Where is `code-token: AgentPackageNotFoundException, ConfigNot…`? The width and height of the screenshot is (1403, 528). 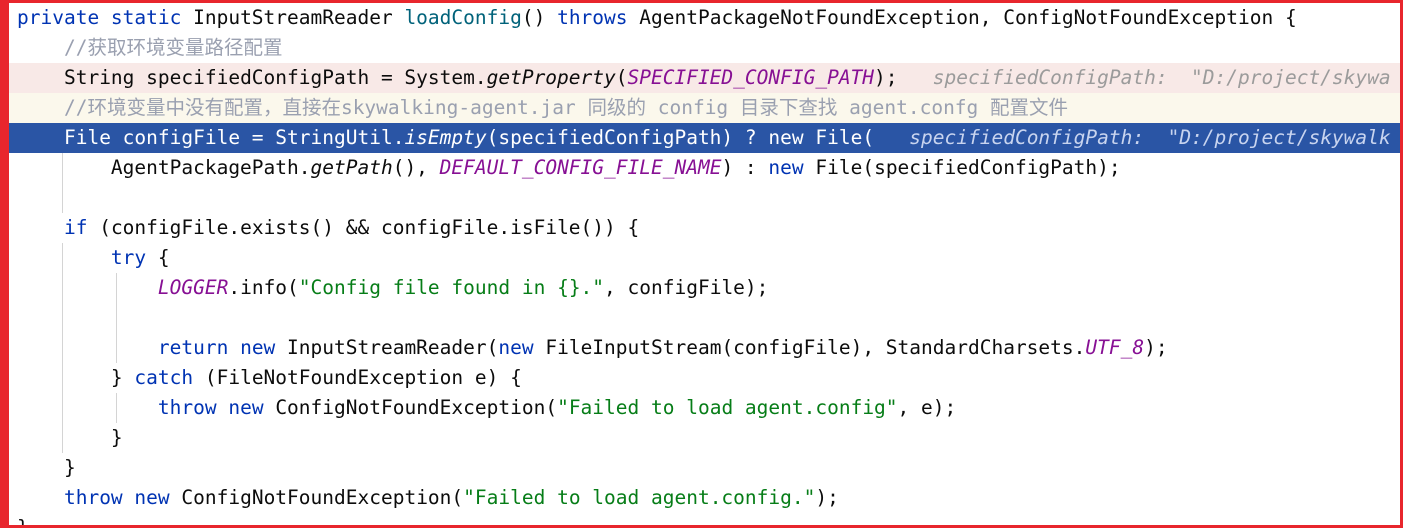
code-token: AgentPackageNotFoundException, ConfigNot… is located at coordinates (968, 17).